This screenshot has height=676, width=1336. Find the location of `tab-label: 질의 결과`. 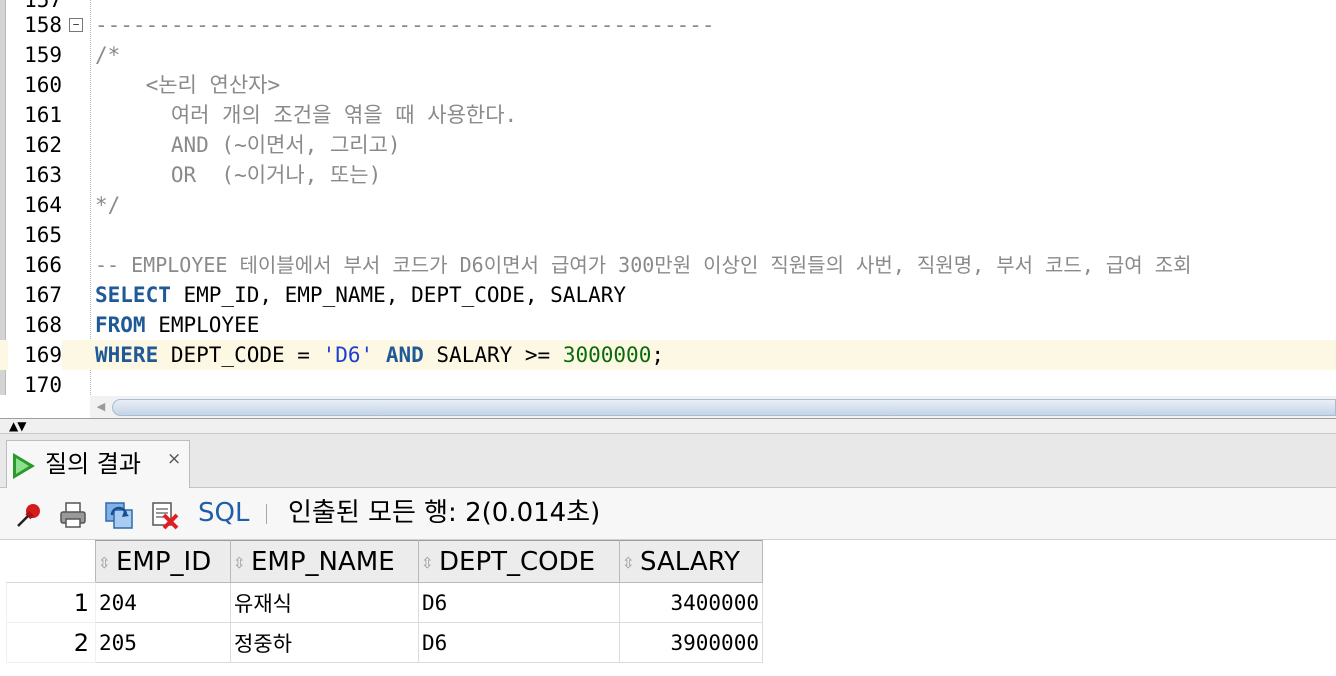

tab-label: 질의 결과 is located at coordinates (93, 464).